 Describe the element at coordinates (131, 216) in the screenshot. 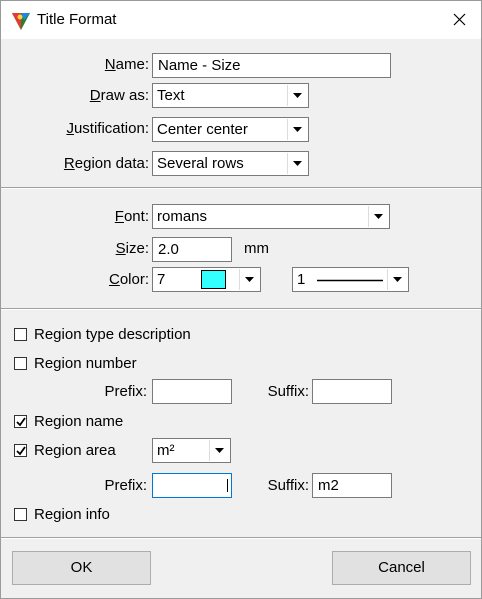

I see `font-label: Font:` at that location.